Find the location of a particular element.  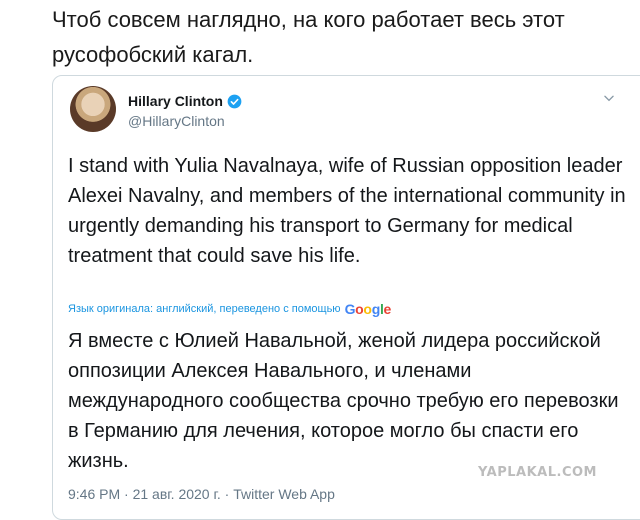

avatar is located at coordinates (93, 109).